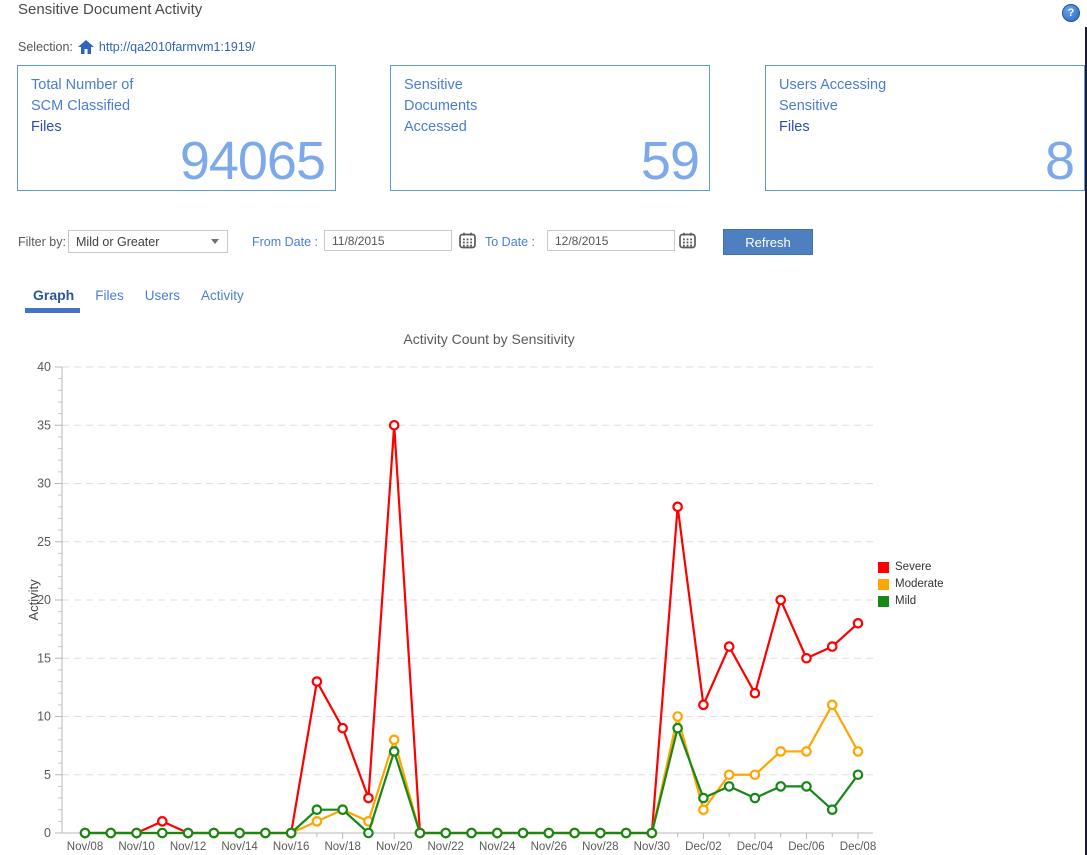 The image size is (1087, 855). I want to click on svg-text: Nov/08, so click(85, 847).